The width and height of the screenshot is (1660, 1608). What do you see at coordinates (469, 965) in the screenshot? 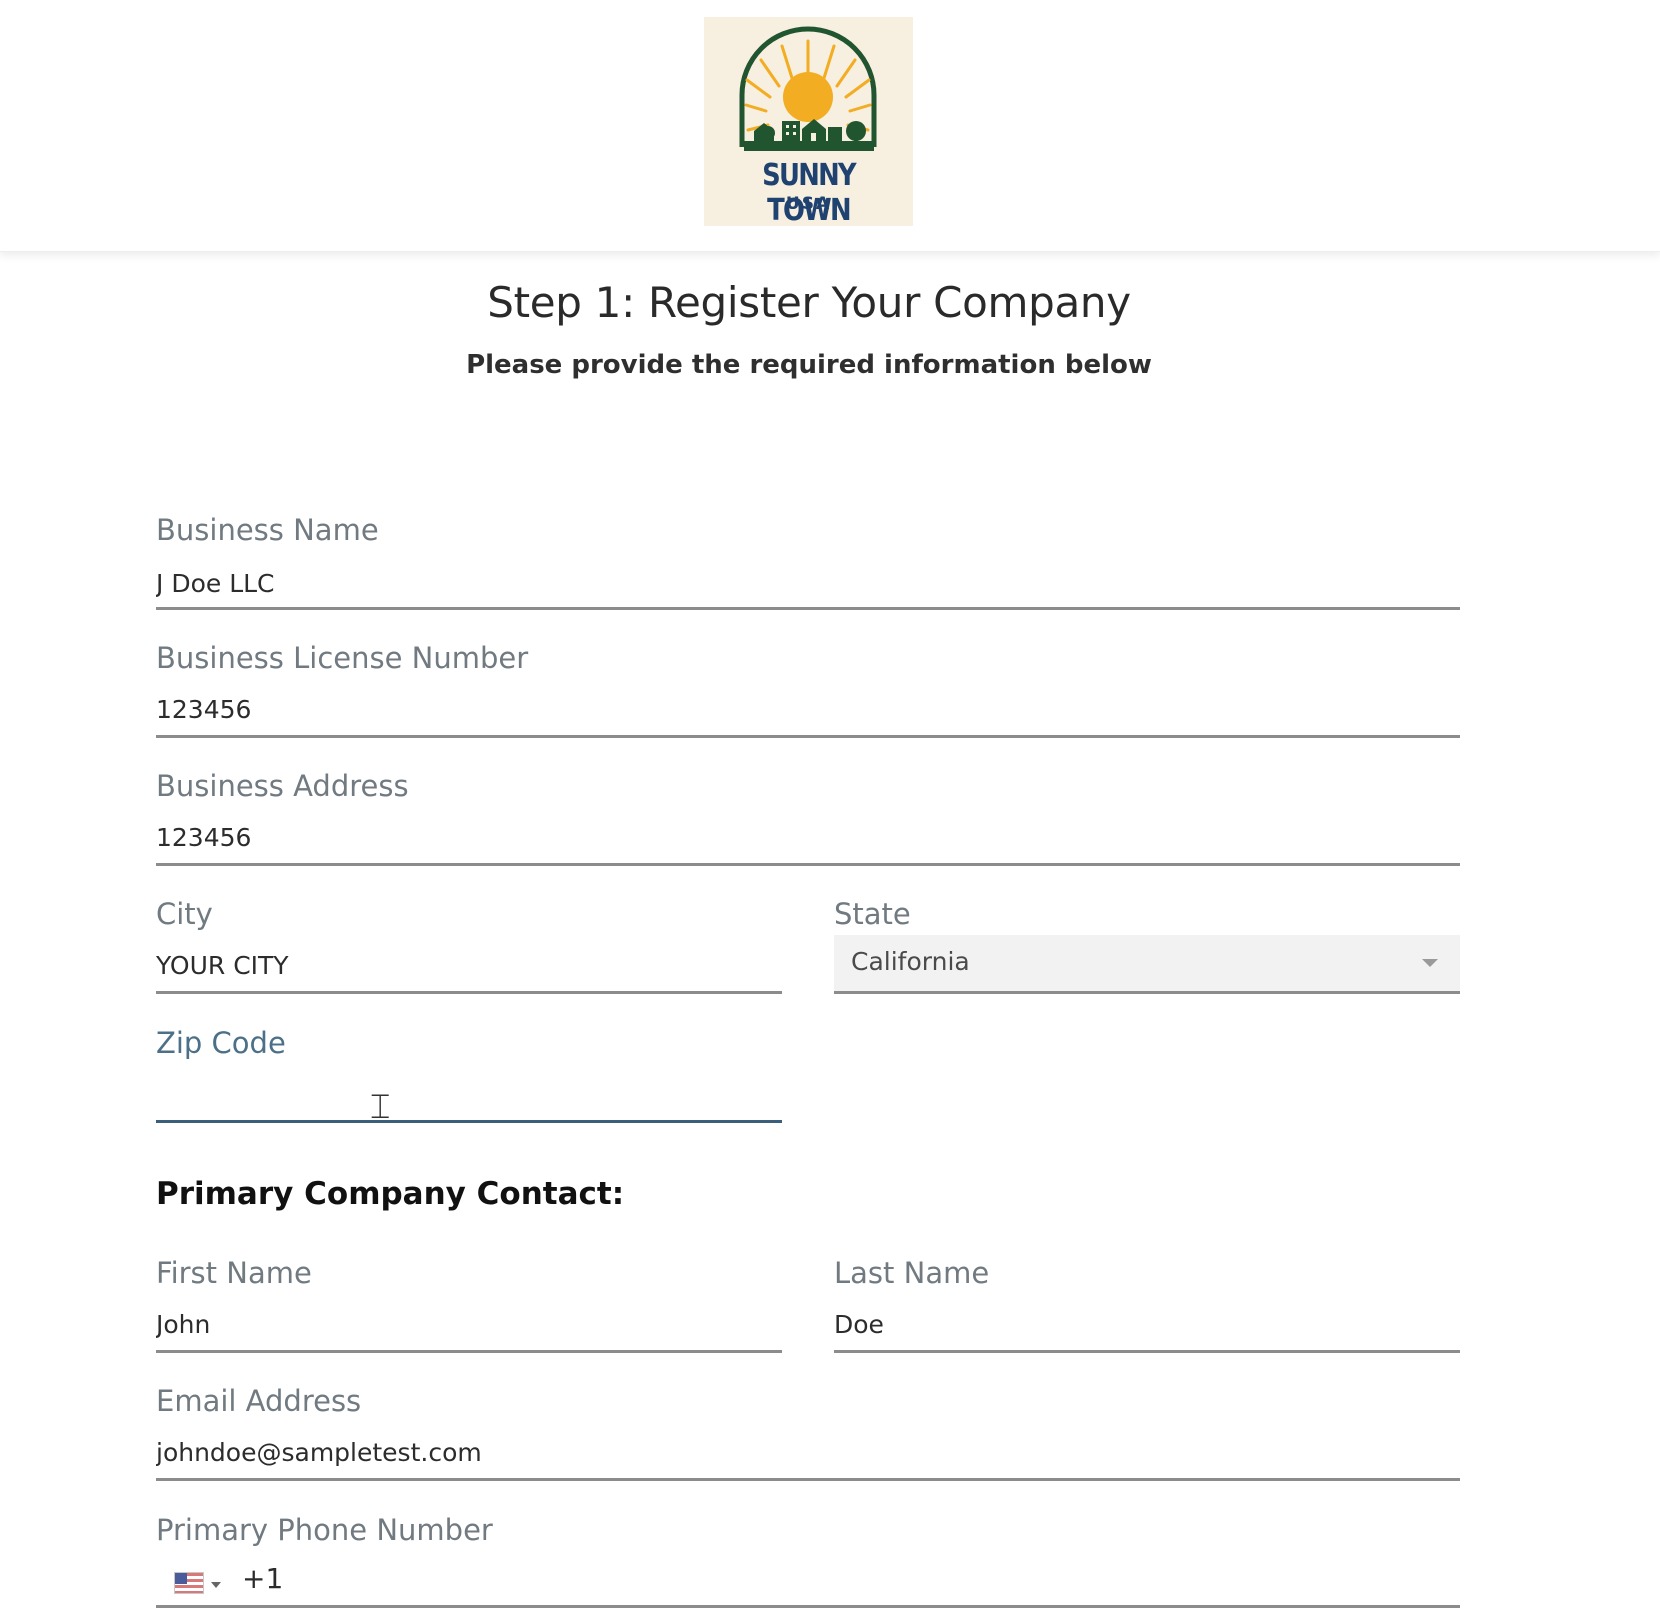
I see `city-input` at bounding box center [469, 965].